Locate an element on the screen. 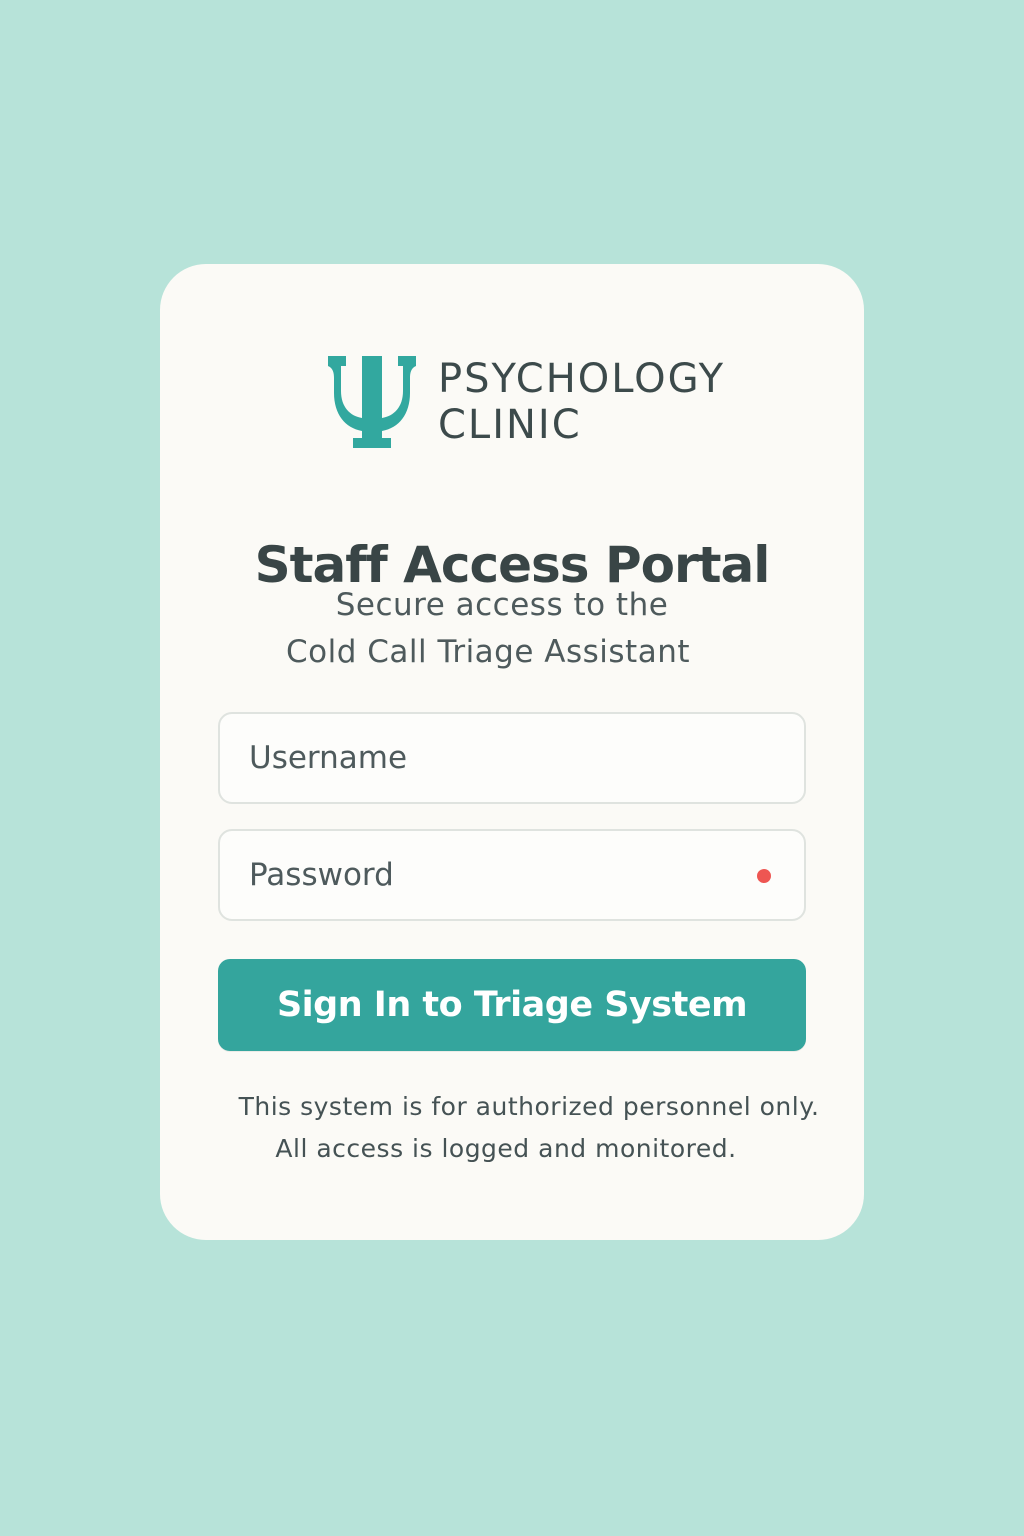  clinic-logo: PSYCHOLOGY CLINIC is located at coordinates (538, 404).